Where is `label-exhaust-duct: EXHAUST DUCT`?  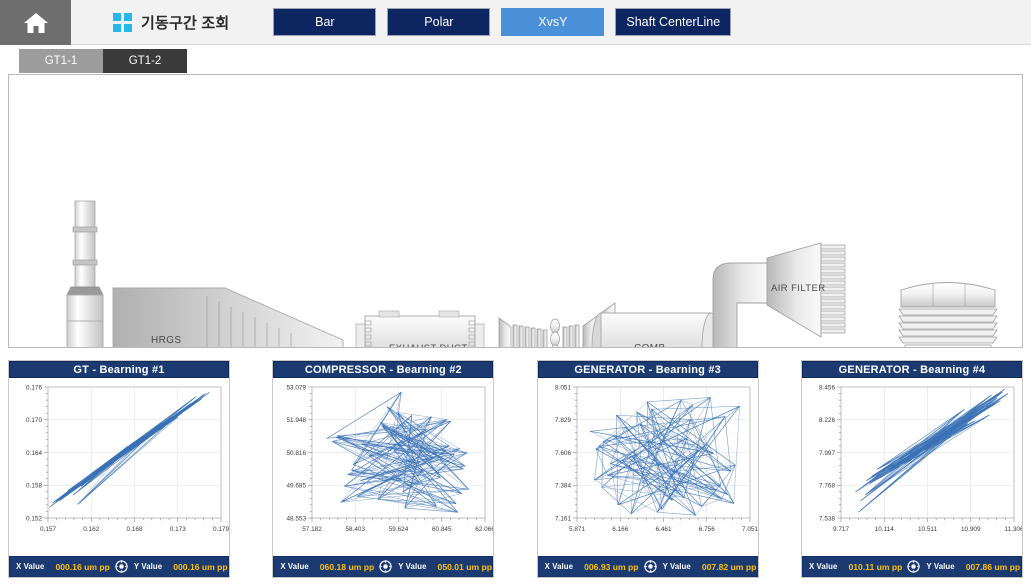 label-exhaust-duct: EXHAUST DUCT is located at coordinates (428, 345).